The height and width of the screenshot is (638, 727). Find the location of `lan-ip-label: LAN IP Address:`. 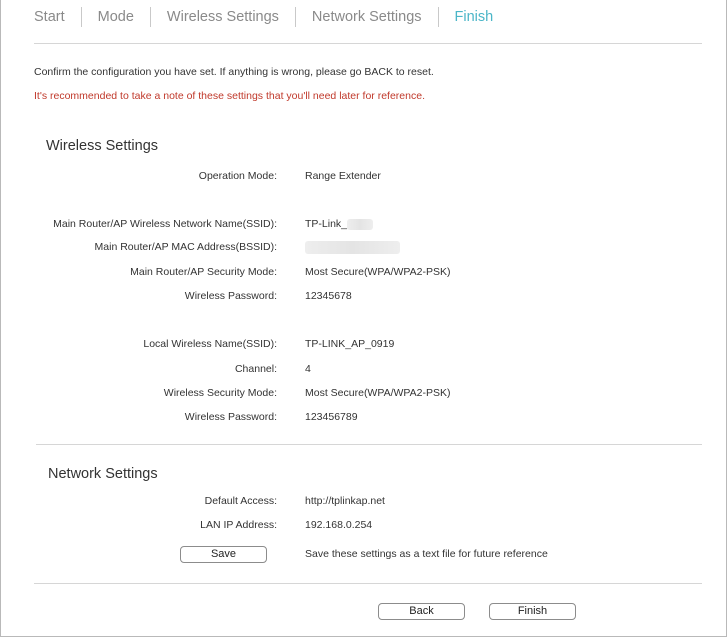

lan-ip-label: LAN IP Address: is located at coordinates (238, 525).